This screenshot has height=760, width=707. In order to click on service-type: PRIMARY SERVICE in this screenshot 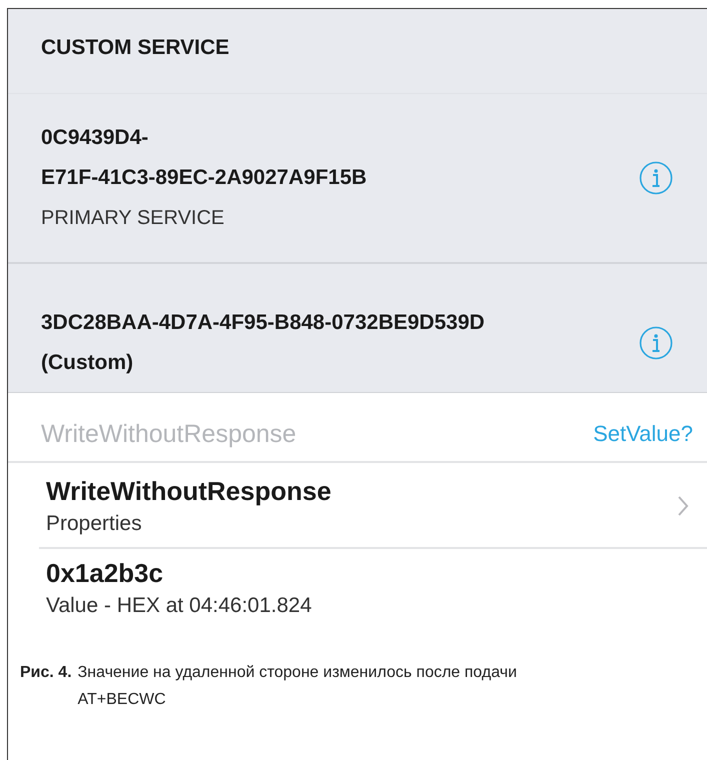, I will do `click(133, 218)`.